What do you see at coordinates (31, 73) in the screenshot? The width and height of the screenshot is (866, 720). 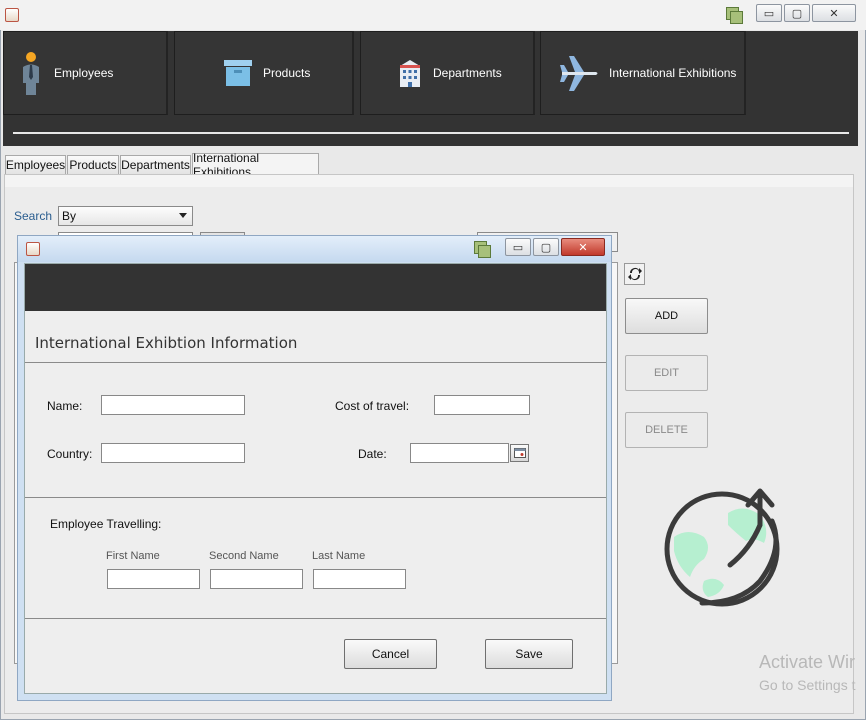 I see `person-icon` at bounding box center [31, 73].